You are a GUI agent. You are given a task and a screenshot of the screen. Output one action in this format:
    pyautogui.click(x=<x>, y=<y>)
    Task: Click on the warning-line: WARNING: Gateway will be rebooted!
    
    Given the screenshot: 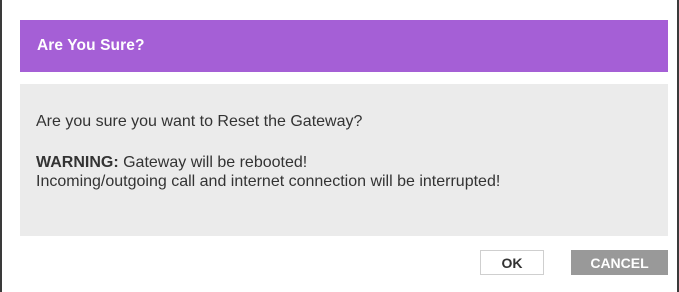 What is the action you would take?
    pyautogui.click(x=352, y=162)
    